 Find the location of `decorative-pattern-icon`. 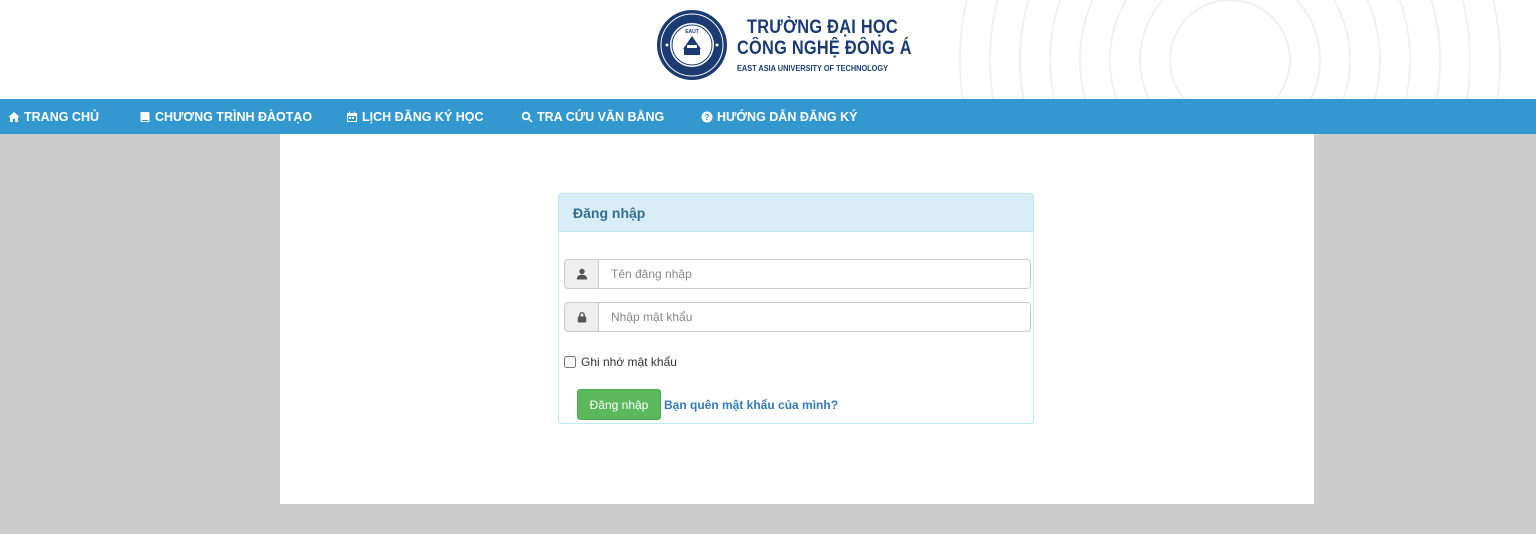

decorative-pattern-icon is located at coordinates (1230, 49).